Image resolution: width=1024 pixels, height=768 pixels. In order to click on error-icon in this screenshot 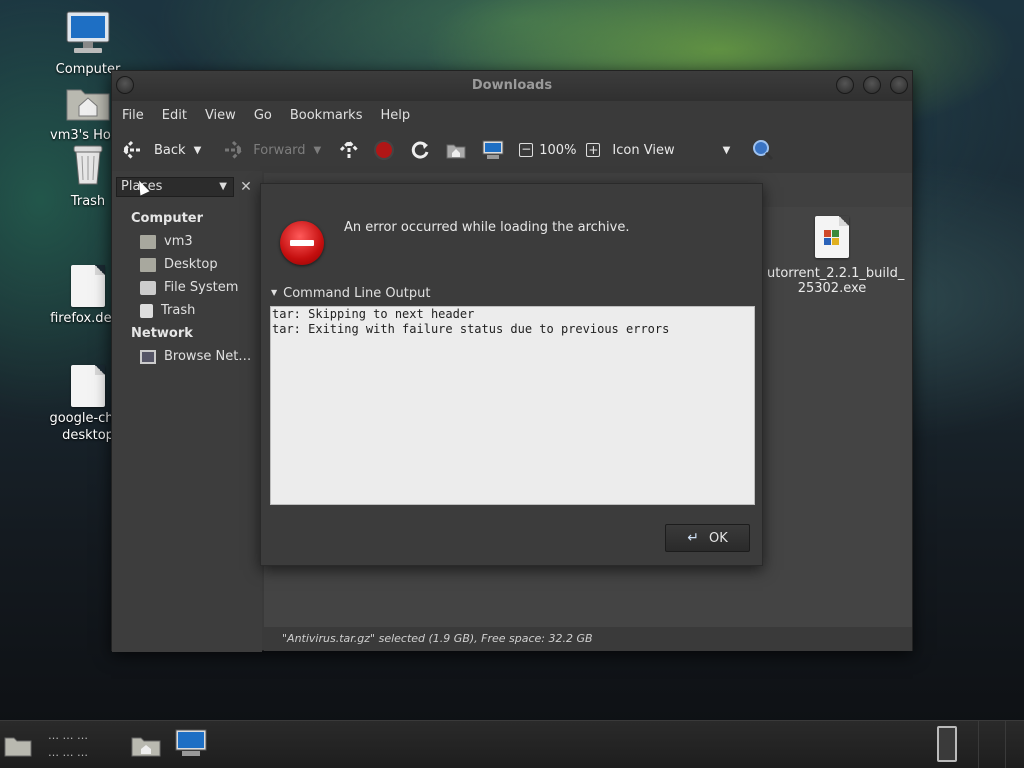, I will do `click(302, 243)`.